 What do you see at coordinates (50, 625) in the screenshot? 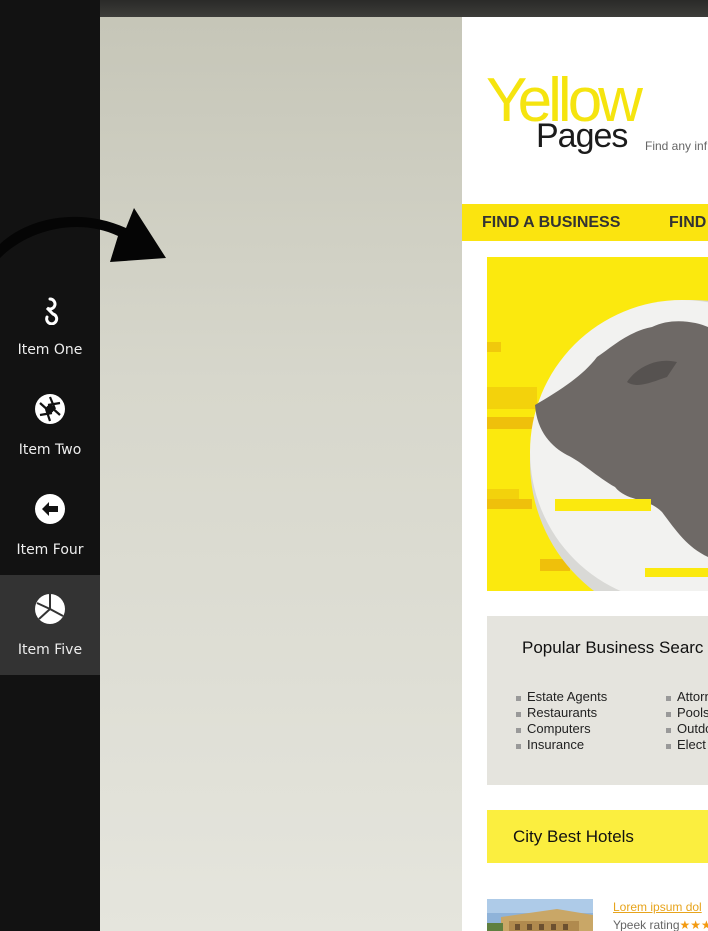
I see `sidebar-item-five: Item Five` at bounding box center [50, 625].